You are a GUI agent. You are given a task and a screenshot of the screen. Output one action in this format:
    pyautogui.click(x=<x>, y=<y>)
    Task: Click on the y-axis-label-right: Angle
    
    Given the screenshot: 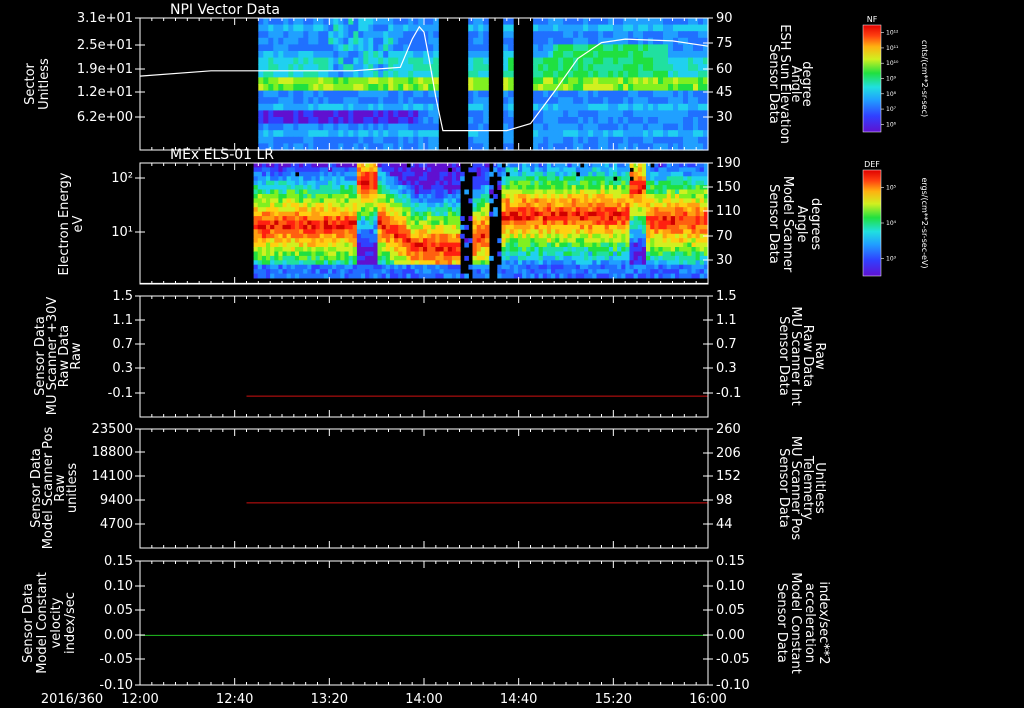 What is the action you would take?
    pyautogui.click(x=801, y=224)
    